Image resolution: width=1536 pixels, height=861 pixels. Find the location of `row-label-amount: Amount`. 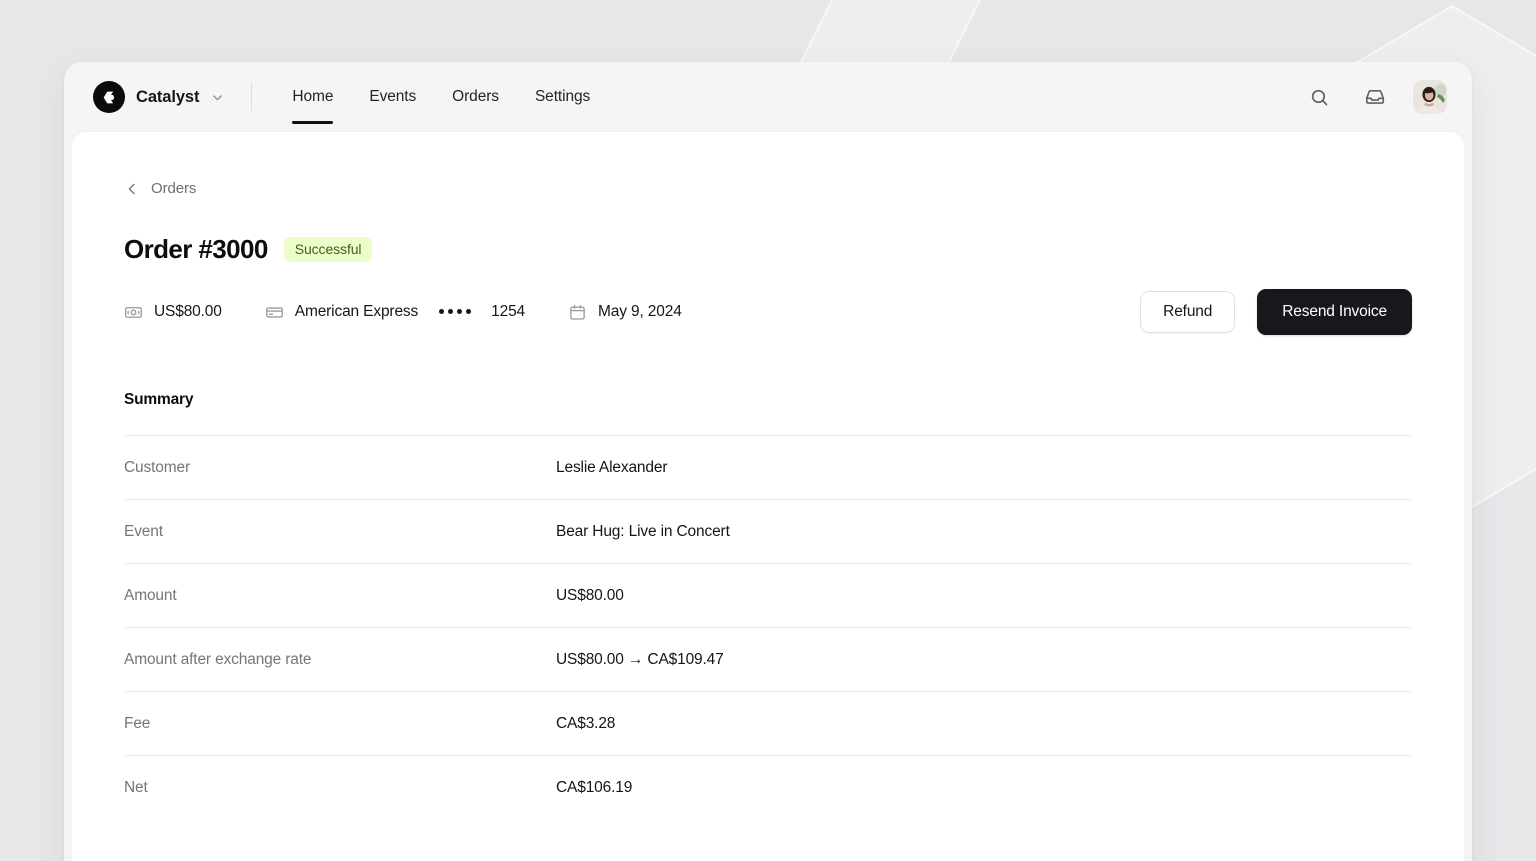

row-label-amount: Amount is located at coordinates (150, 595).